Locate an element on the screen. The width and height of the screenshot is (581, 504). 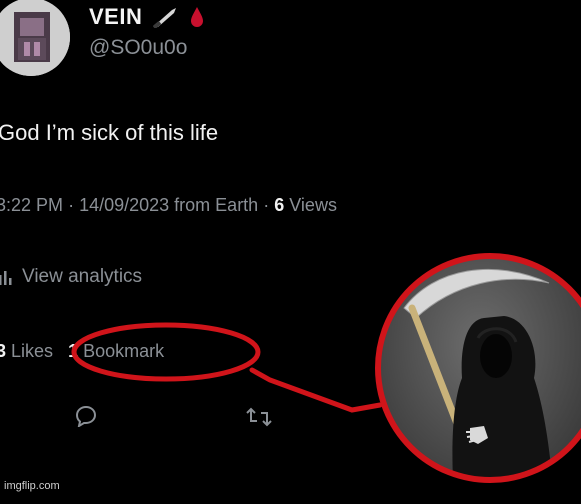
views-count: 6 is located at coordinates (279, 205).